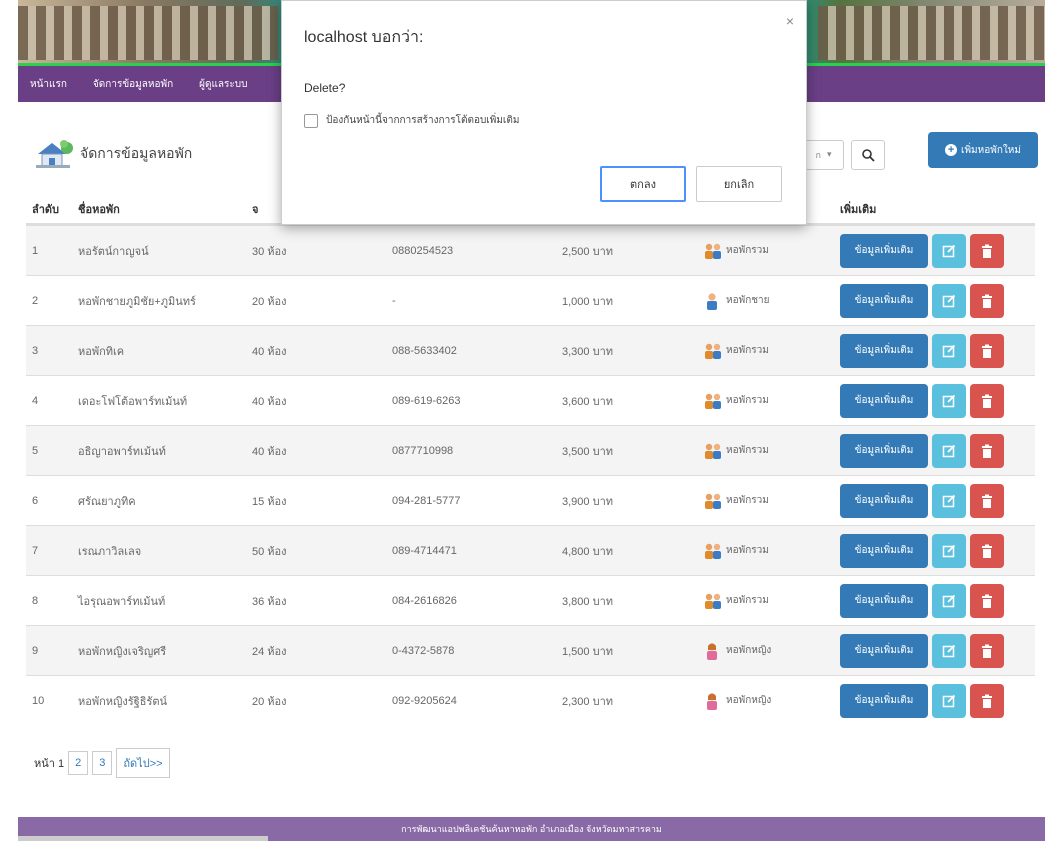 The image size is (1051, 841). What do you see at coordinates (424, 700) in the screenshot?
I see `cell-phone: 092-9205624` at bounding box center [424, 700].